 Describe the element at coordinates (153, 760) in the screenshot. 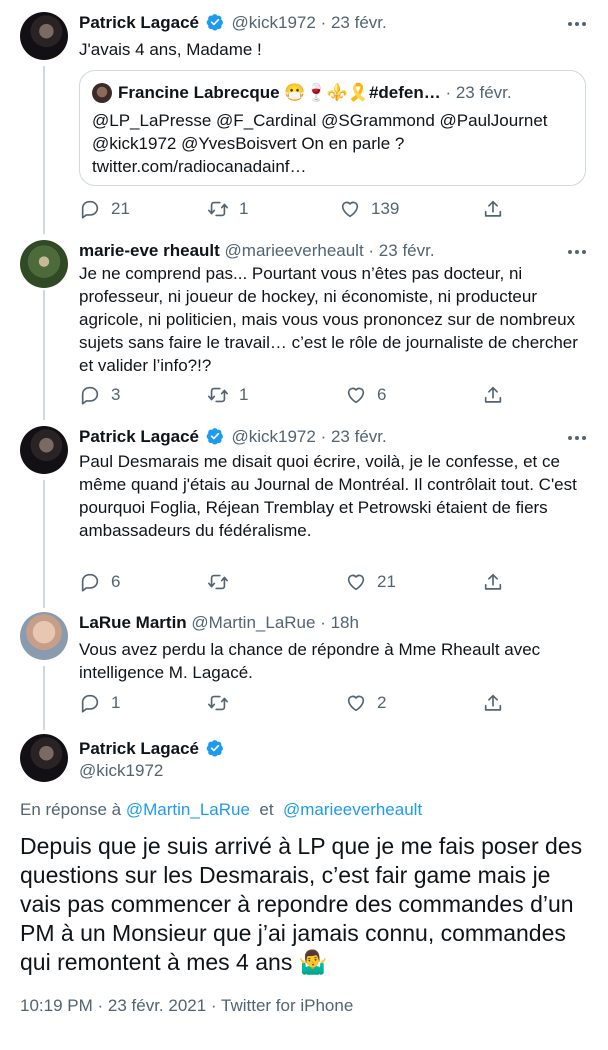

I see `tweet-header: Patrick Lagacé @kick1972` at that location.